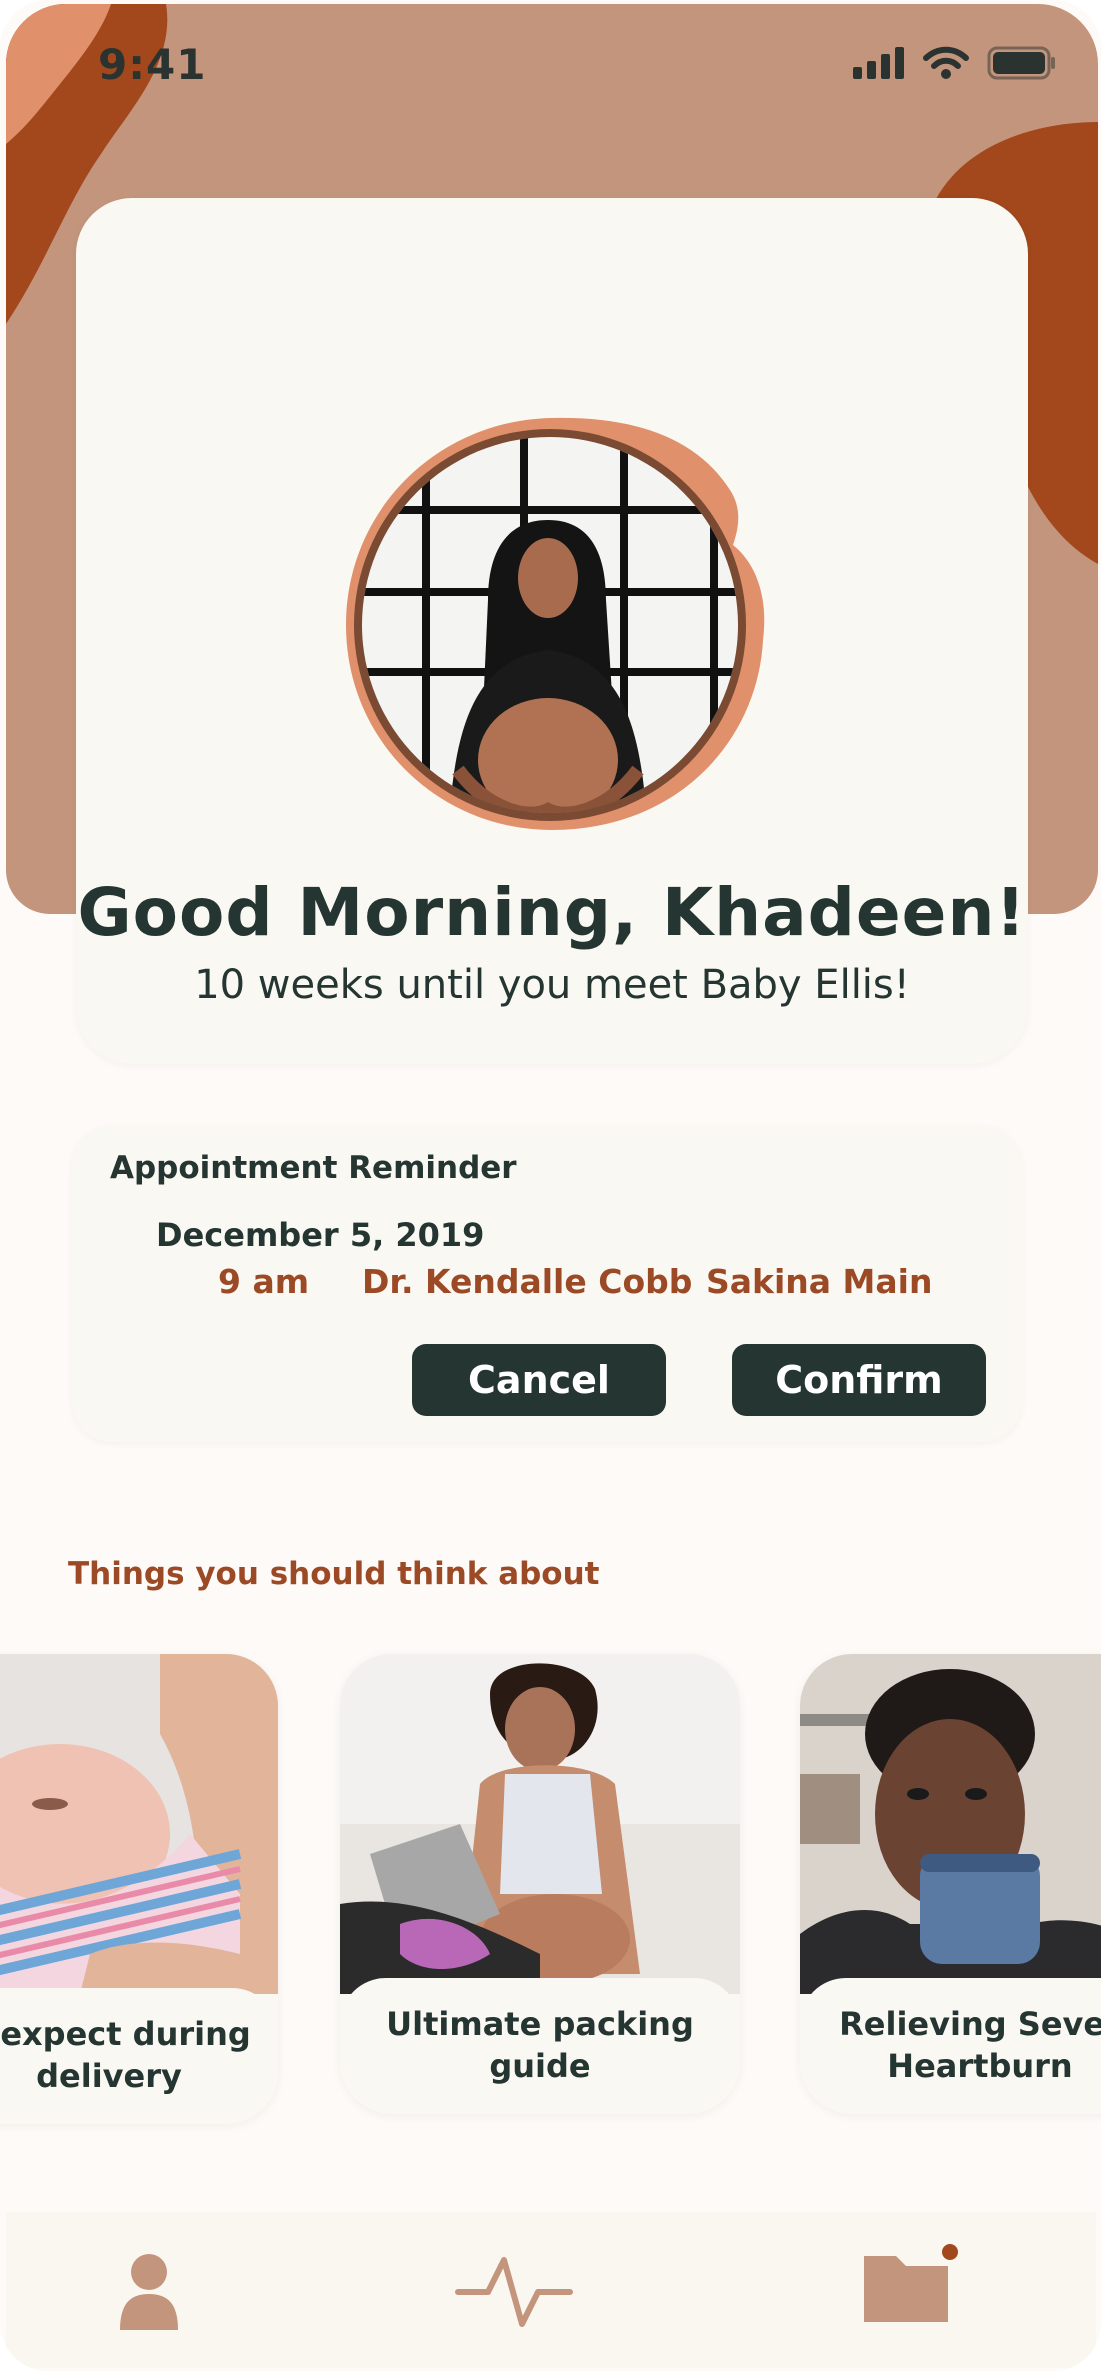  I want to click on topic-image-heartburn, so click(950, 1824).